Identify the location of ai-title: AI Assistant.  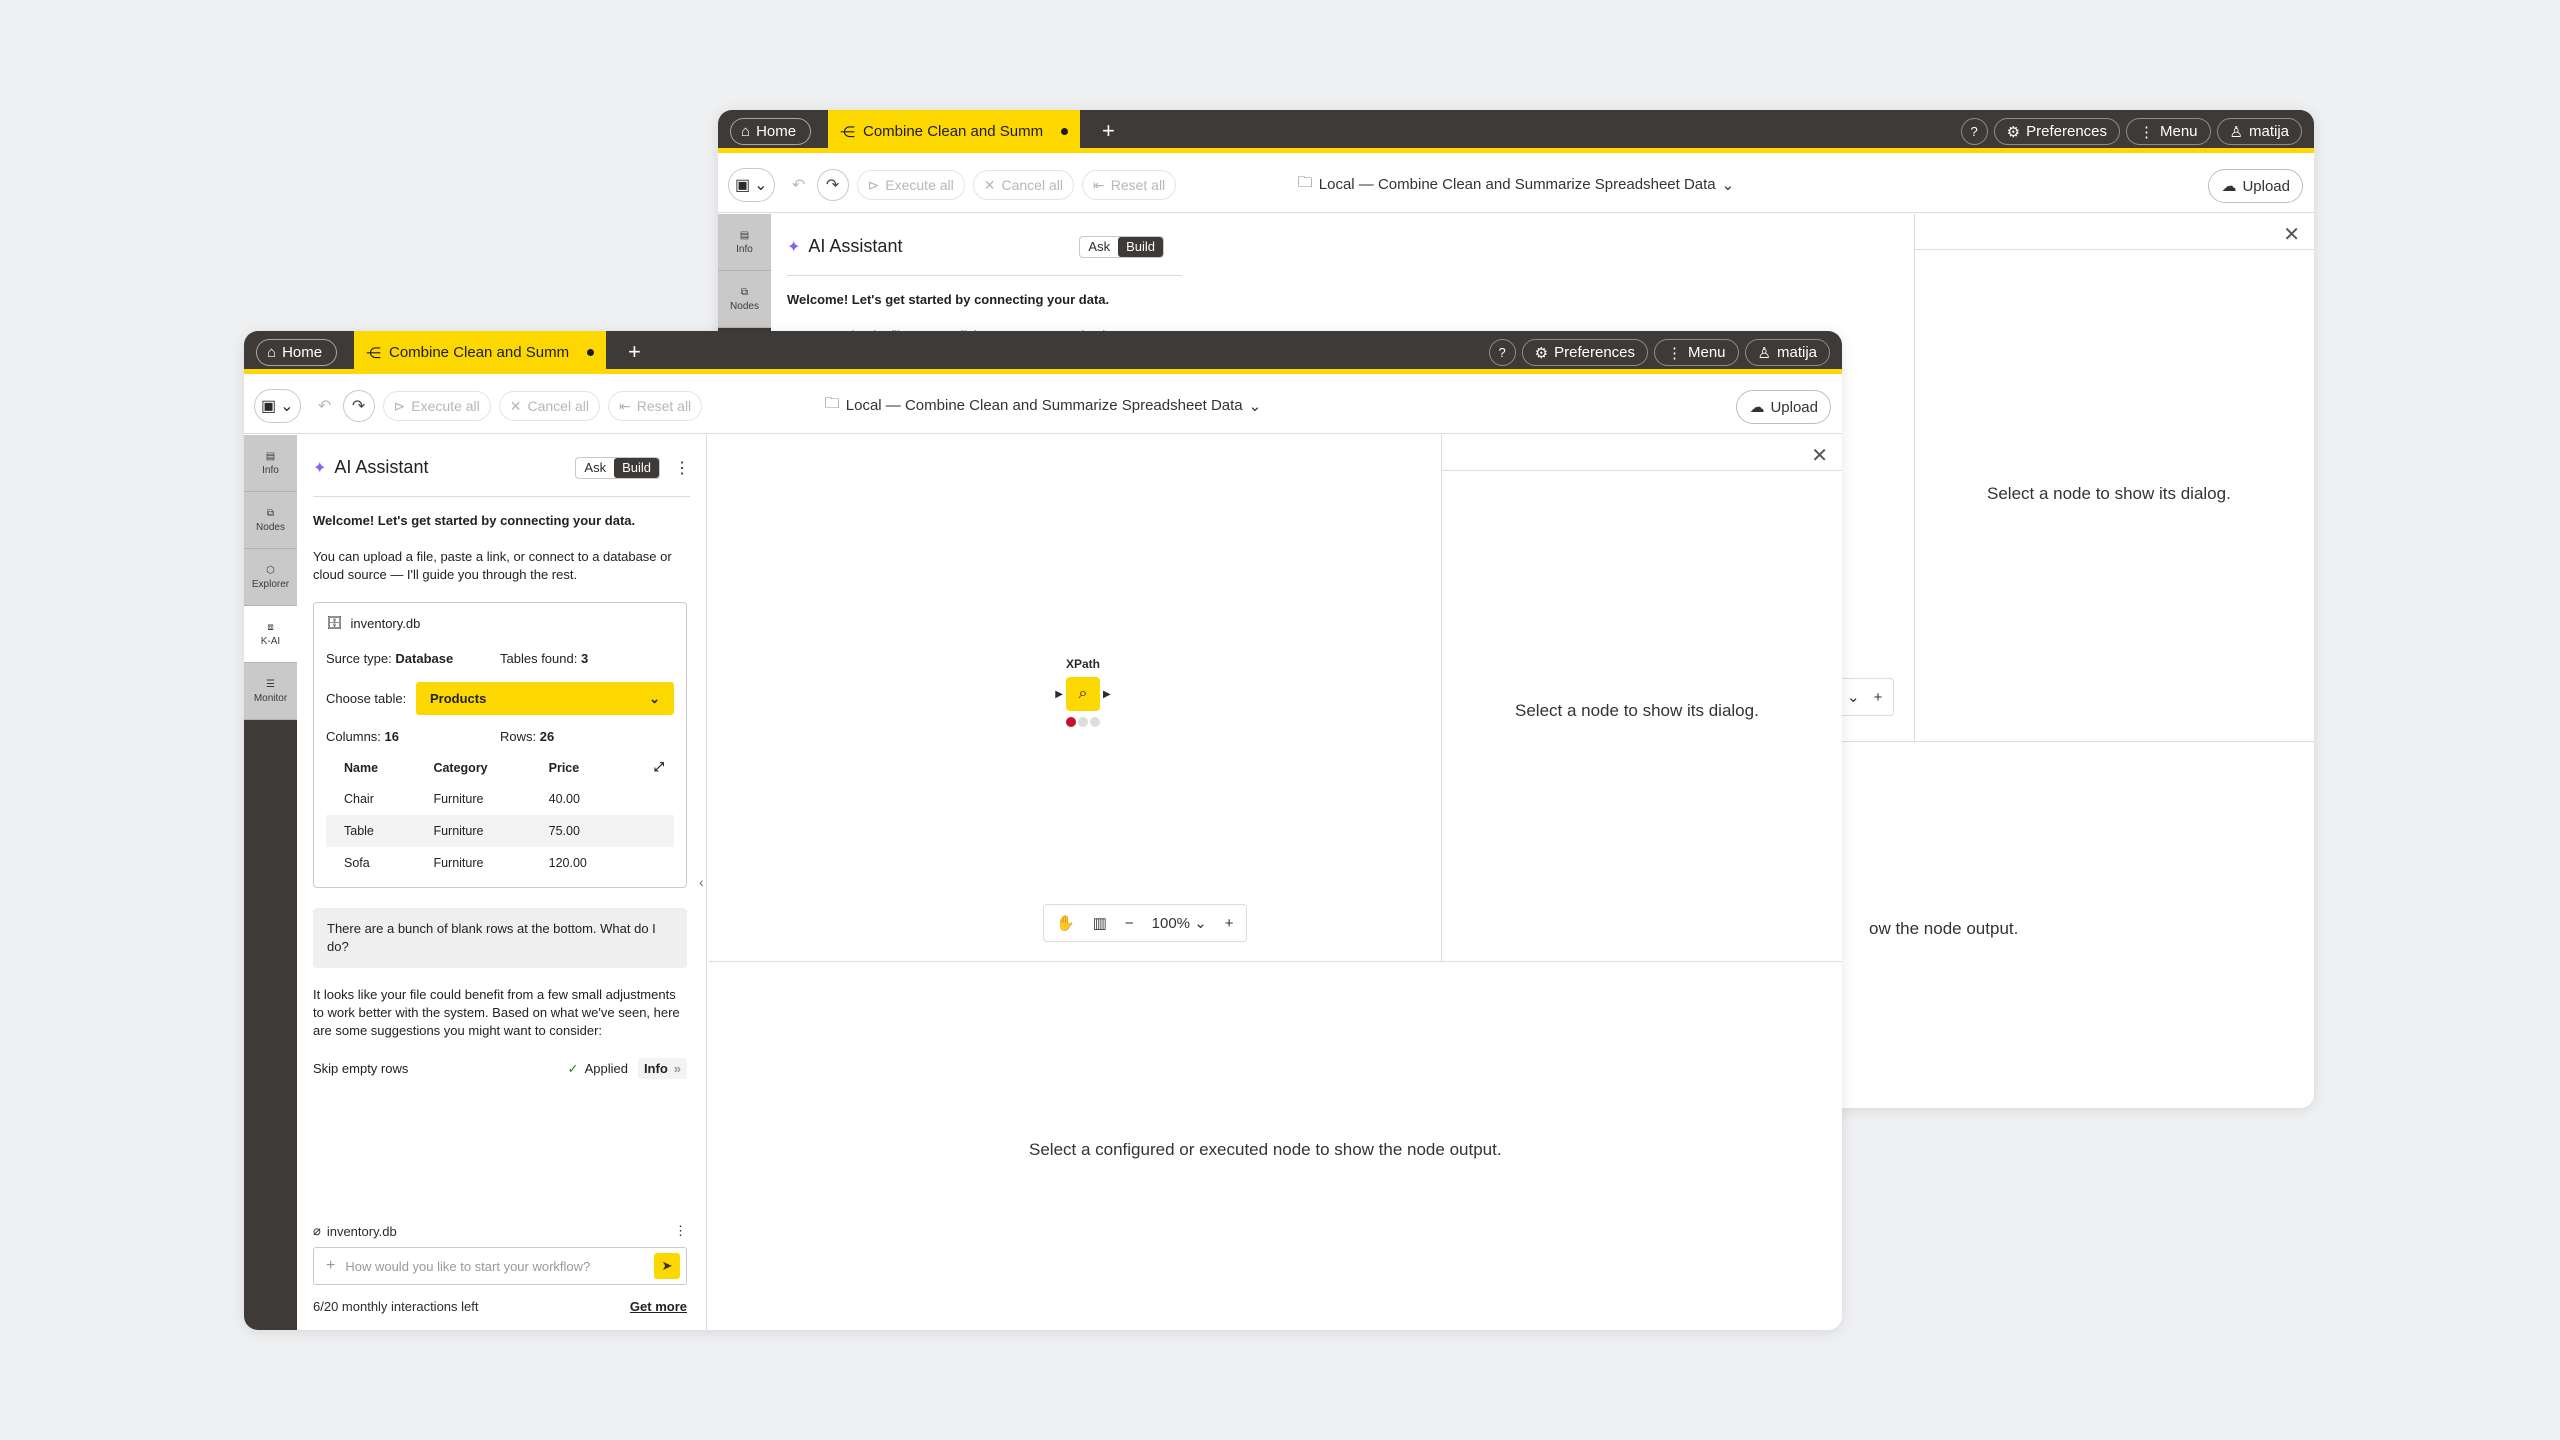
(381, 467).